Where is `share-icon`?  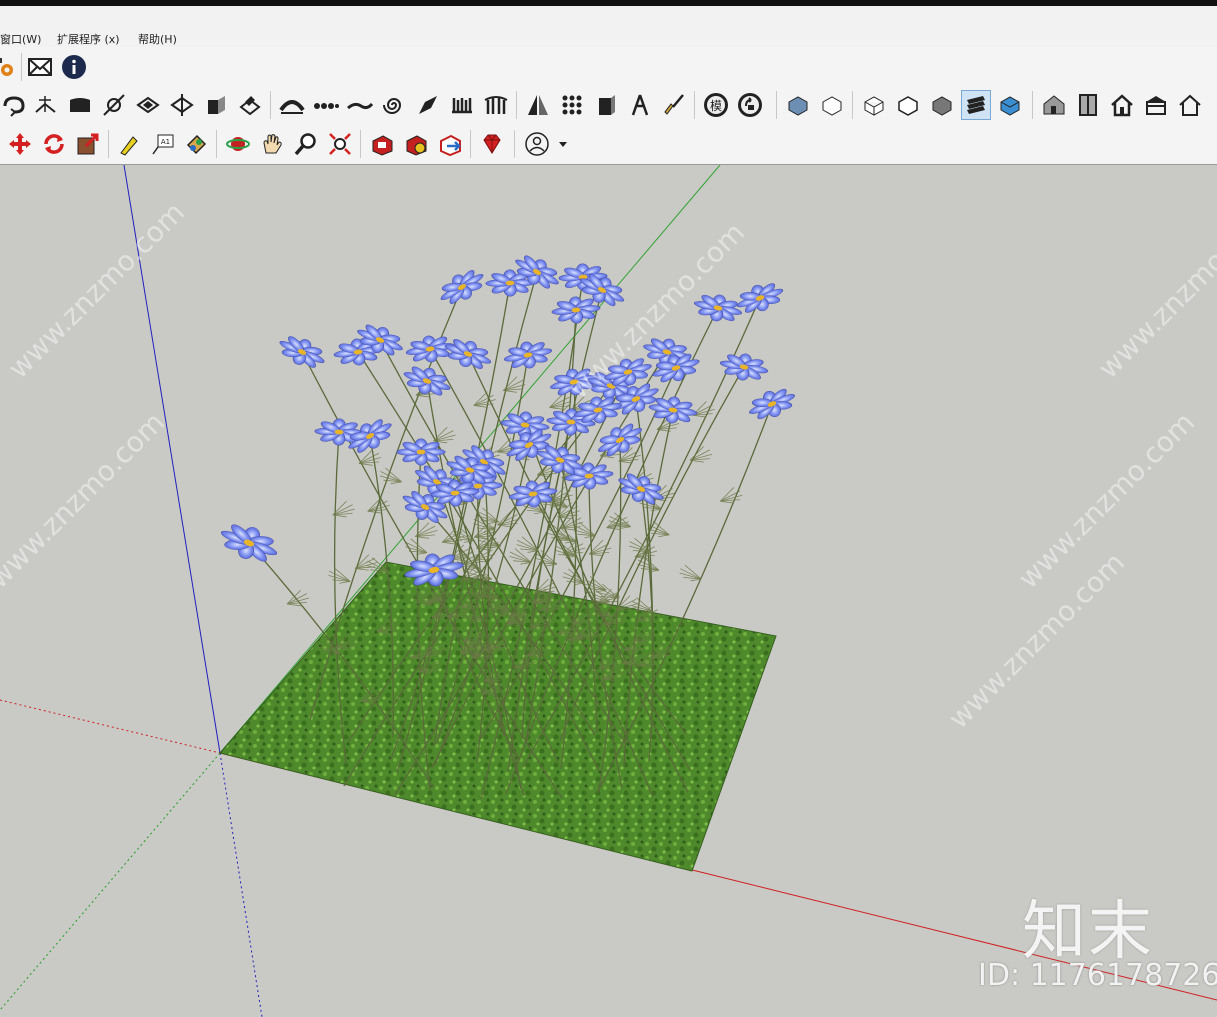
share-icon is located at coordinates (450, 144).